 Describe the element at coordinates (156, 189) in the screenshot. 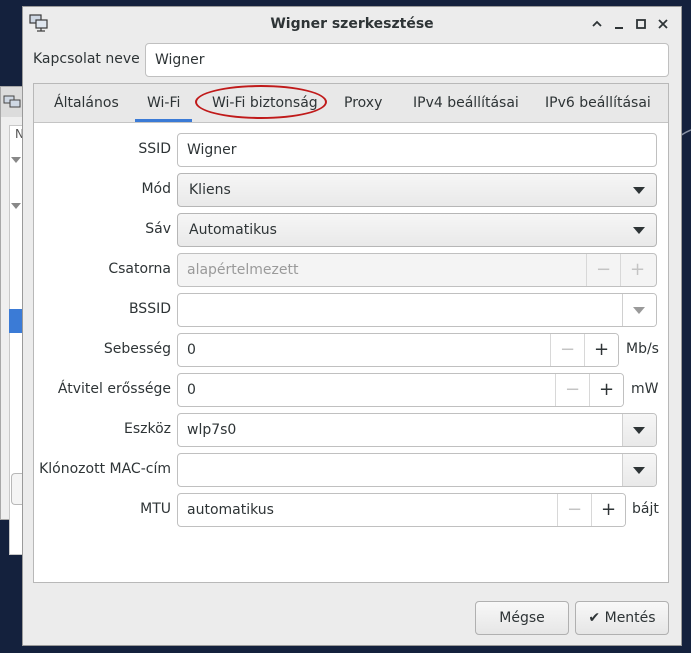

I see `mode-label: Mód` at that location.